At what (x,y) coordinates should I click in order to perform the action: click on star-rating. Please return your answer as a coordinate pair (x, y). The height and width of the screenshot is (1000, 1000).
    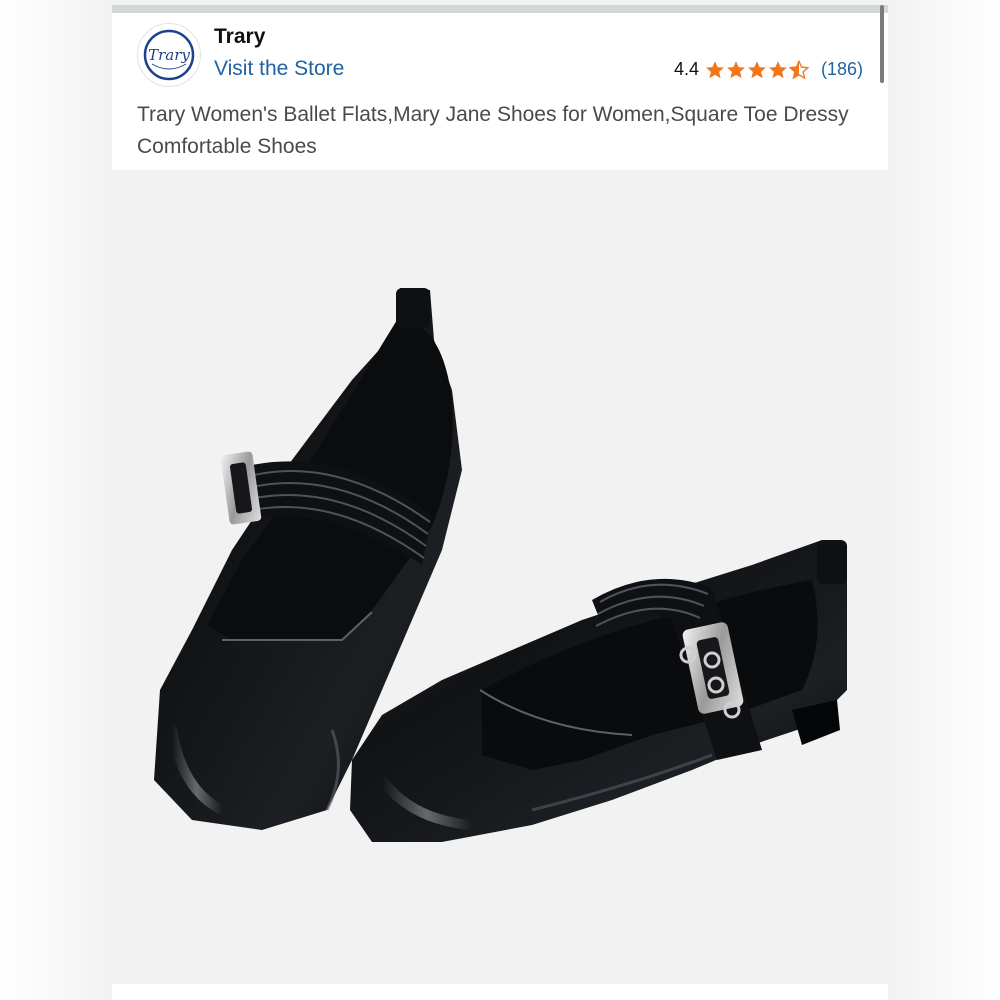
    Looking at the image, I should click on (757, 69).